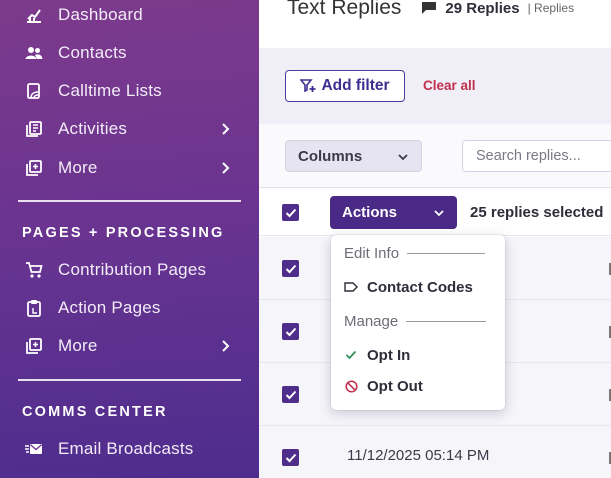 This screenshot has width=611, height=478. Describe the element at coordinates (351, 287) in the screenshot. I see `tag-icon` at that location.